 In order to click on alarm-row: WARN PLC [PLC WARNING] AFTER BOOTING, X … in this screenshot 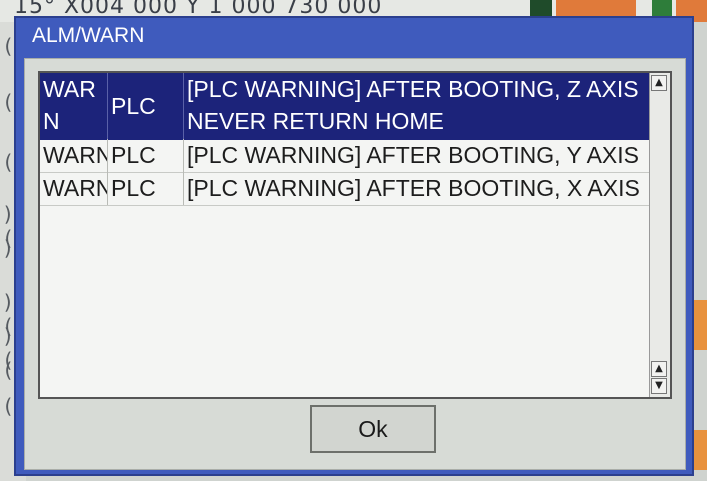, I will do `click(345, 189)`.